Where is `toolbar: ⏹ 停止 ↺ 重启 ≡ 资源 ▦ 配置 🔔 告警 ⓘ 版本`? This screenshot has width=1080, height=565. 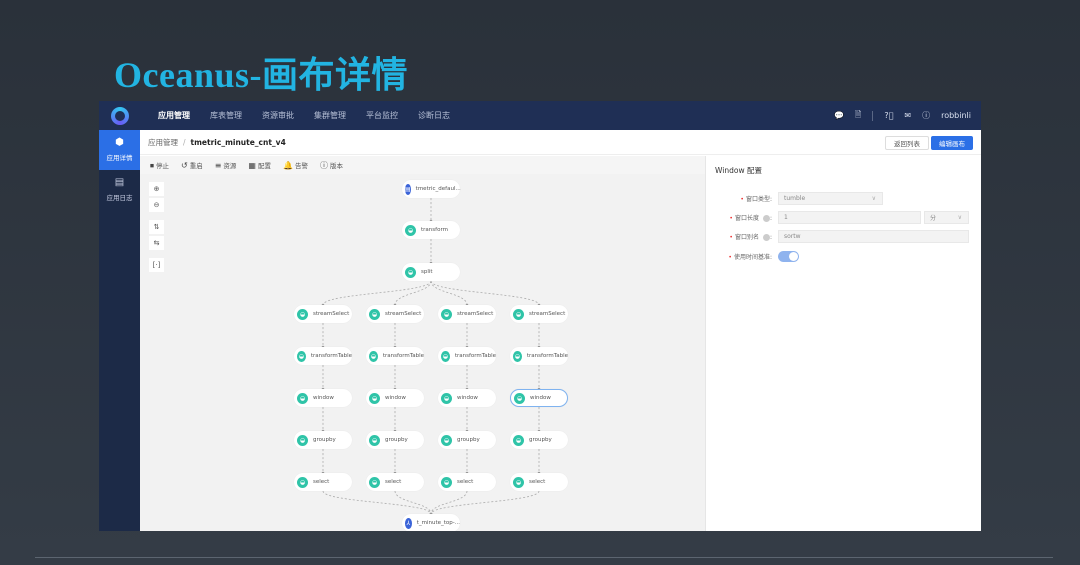 toolbar: ⏹ 停止 ↺ 重启 ≡ 资源 ▦ 配置 🔔 告警 ⓘ 版本 is located at coordinates (422, 165).